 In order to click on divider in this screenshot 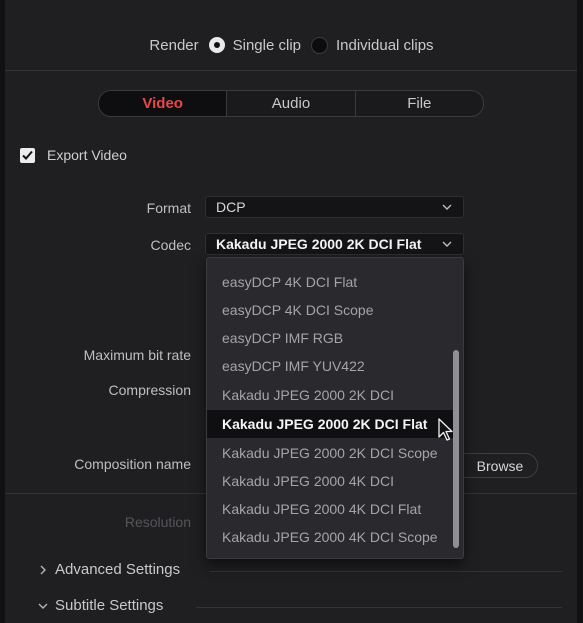, I will do `click(291, 70)`.